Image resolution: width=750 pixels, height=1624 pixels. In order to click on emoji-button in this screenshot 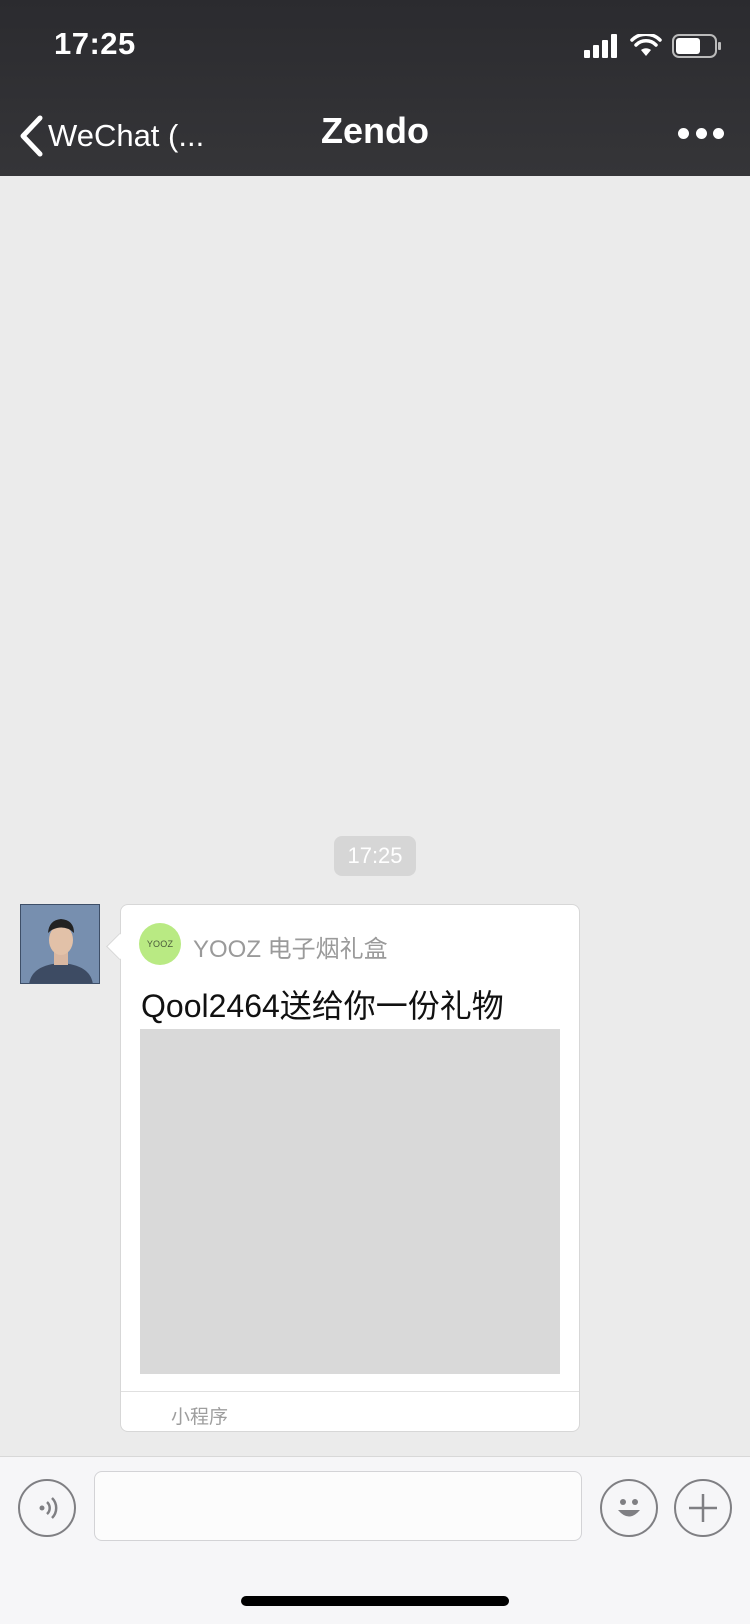, I will do `click(629, 1508)`.